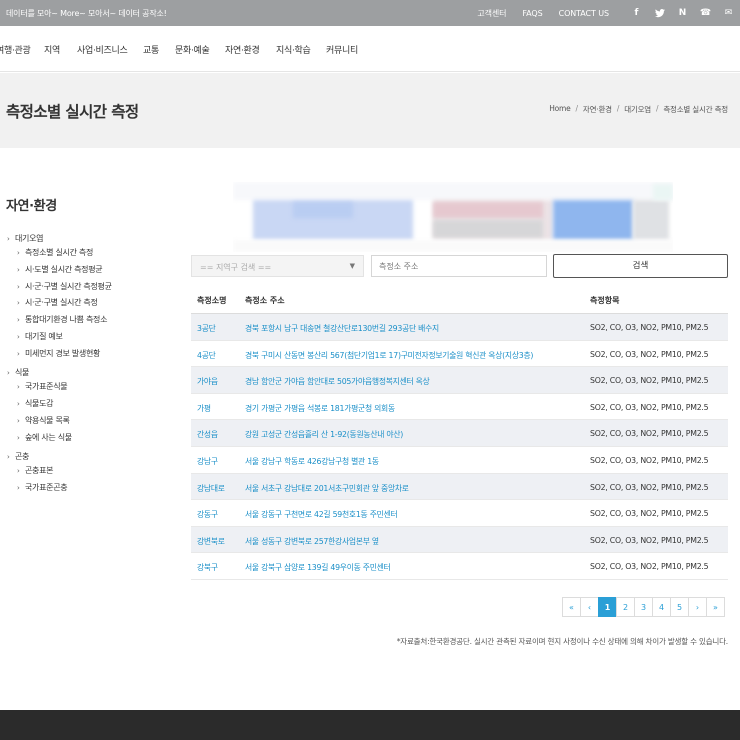  Describe the element at coordinates (491, 13) in the screenshot. I see `customer-center-link: 고객센터` at that location.